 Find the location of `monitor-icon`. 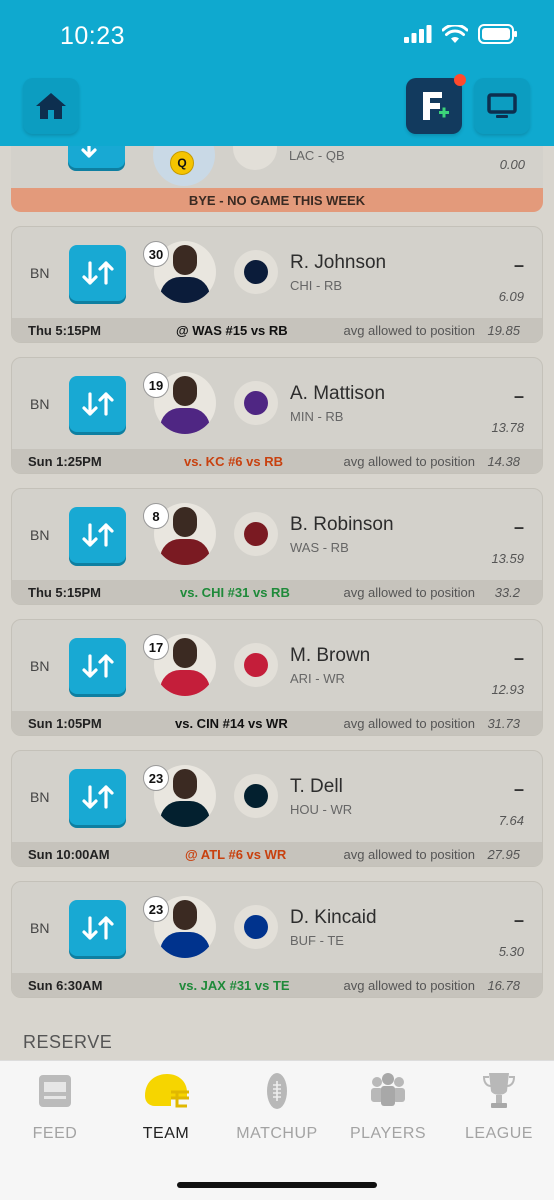

monitor-icon is located at coordinates (502, 105).